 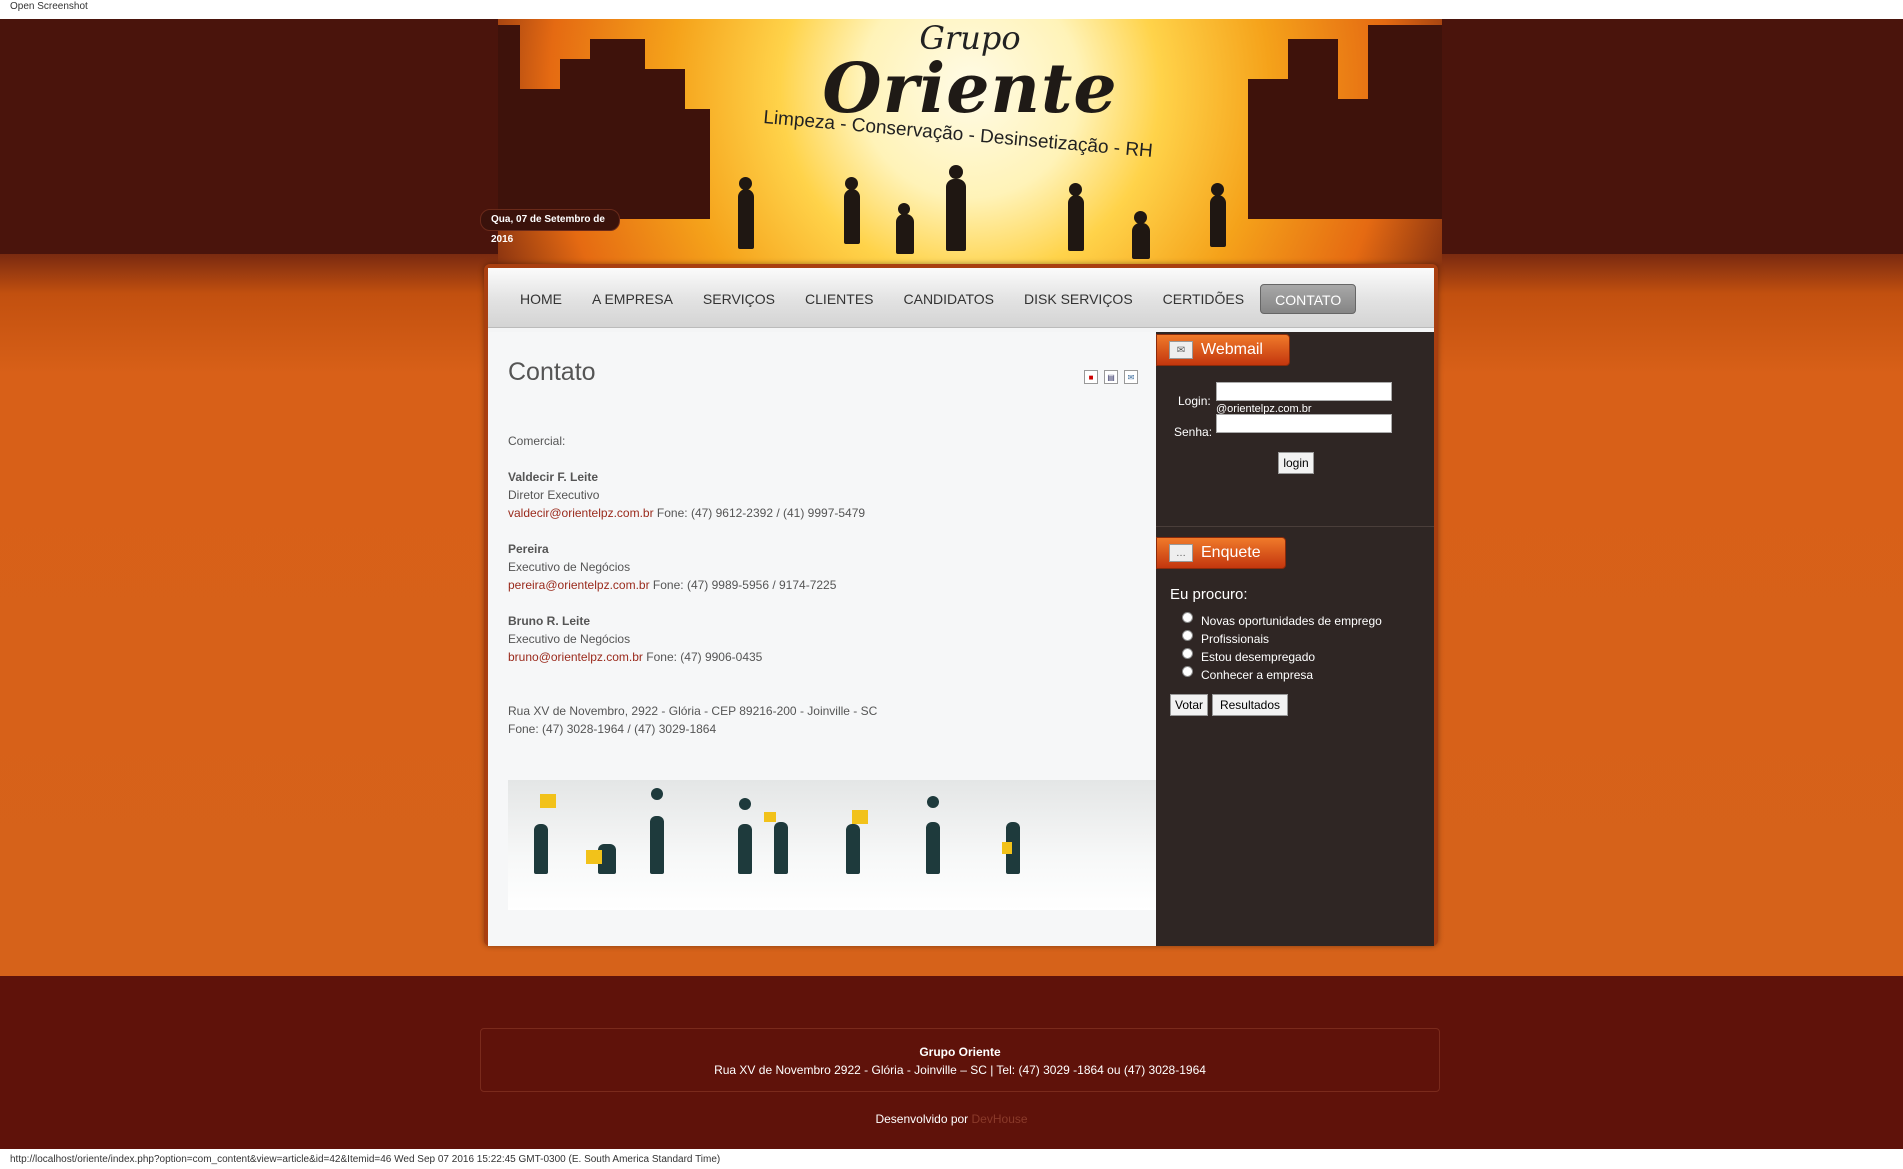 I want to click on contact-phone: Fone: (47) 9906-0435, so click(x=704, y=657).